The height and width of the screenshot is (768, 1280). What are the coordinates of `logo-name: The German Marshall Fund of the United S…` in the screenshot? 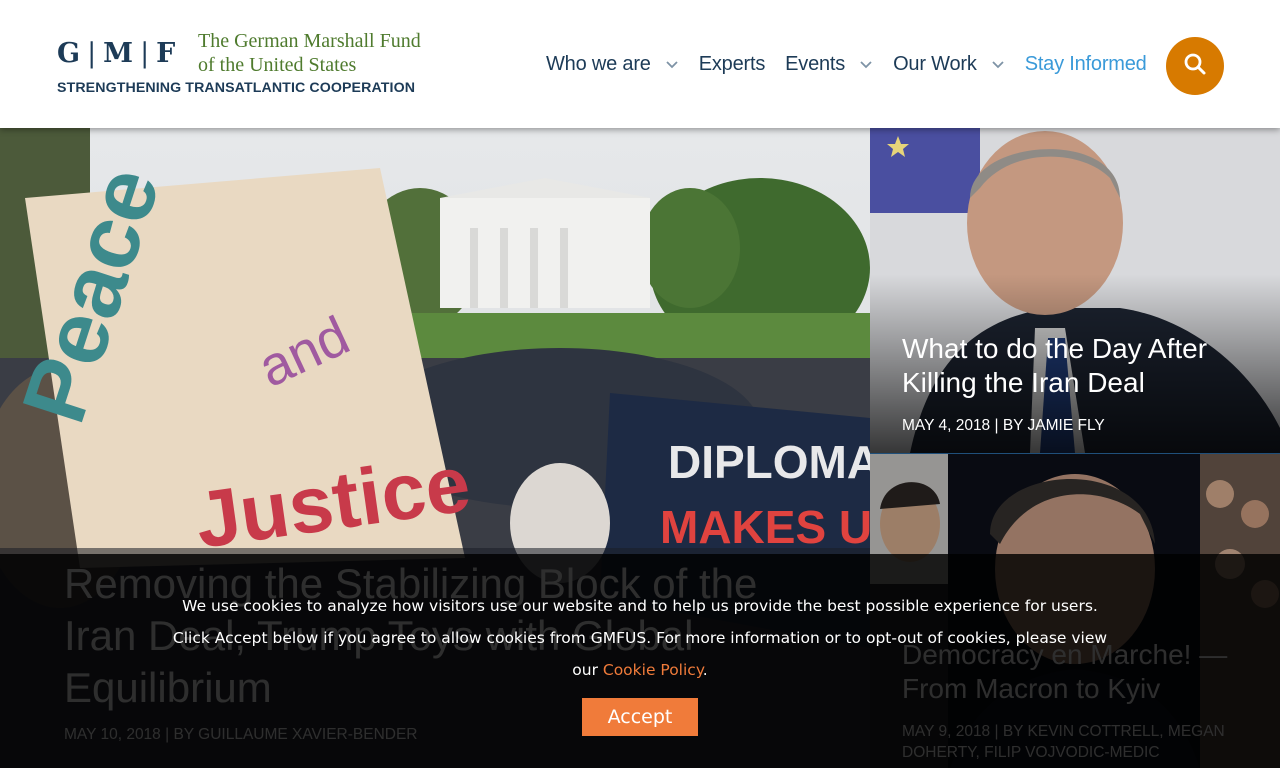 It's located at (309, 53).